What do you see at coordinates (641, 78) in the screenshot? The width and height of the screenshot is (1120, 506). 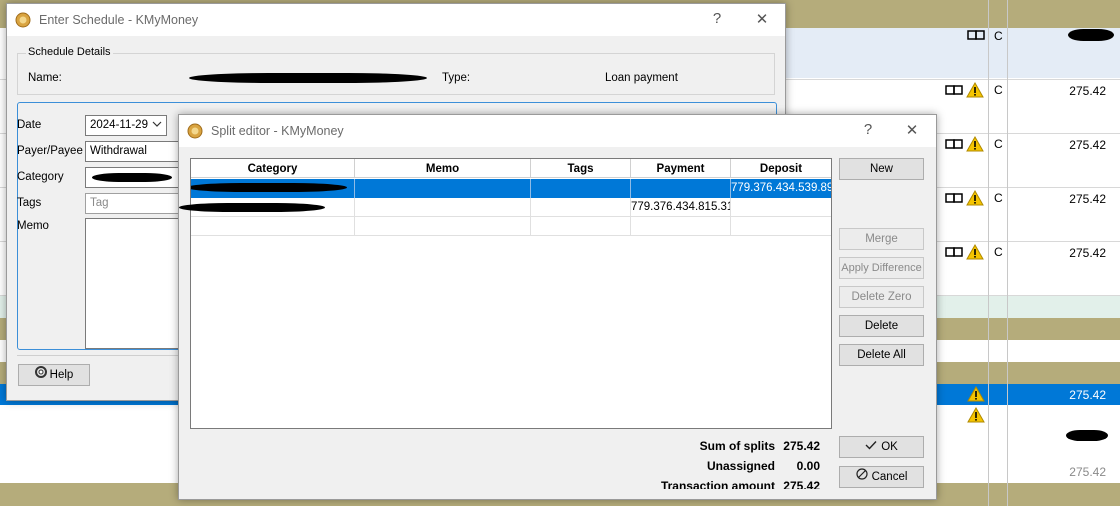 I see `type-value: Loan payment` at bounding box center [641, 78].